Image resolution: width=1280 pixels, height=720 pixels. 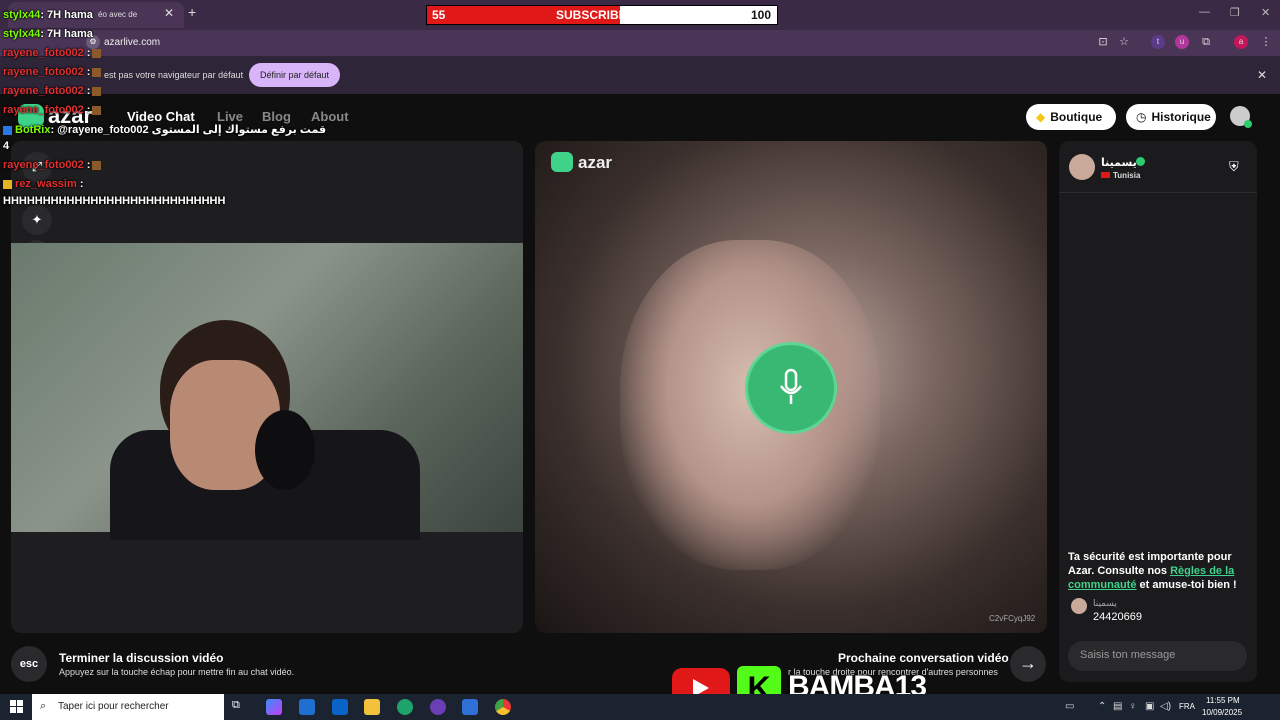 I want to click on next-arrow-button: →, so click(x=1028, y=664).